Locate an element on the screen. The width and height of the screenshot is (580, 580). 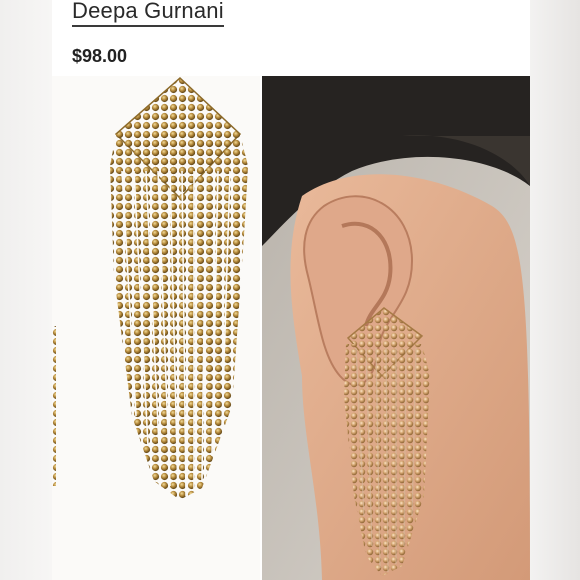
product-price: $98.00 is located at coordinates (100, 56).